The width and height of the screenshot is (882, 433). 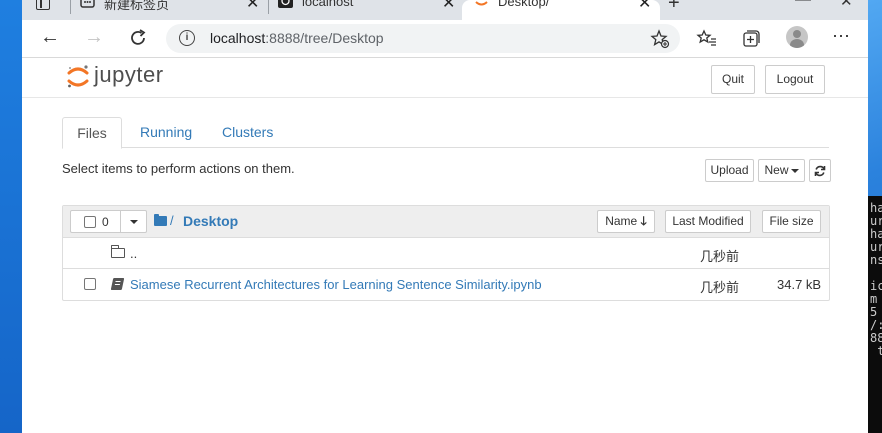 I want to click on forward-icon: →, so click(x=94, y=37).